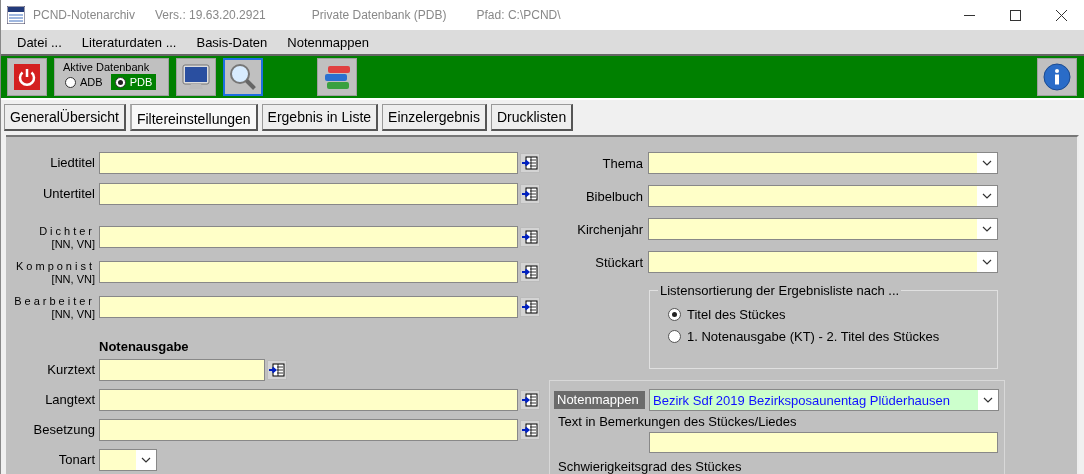 Image resolution: width=1084 pixels, height=474 pixels. Describe the element at coordinates (65, 117) in the screenshot. I see `tab: GeneralÜbersicht` at that location.